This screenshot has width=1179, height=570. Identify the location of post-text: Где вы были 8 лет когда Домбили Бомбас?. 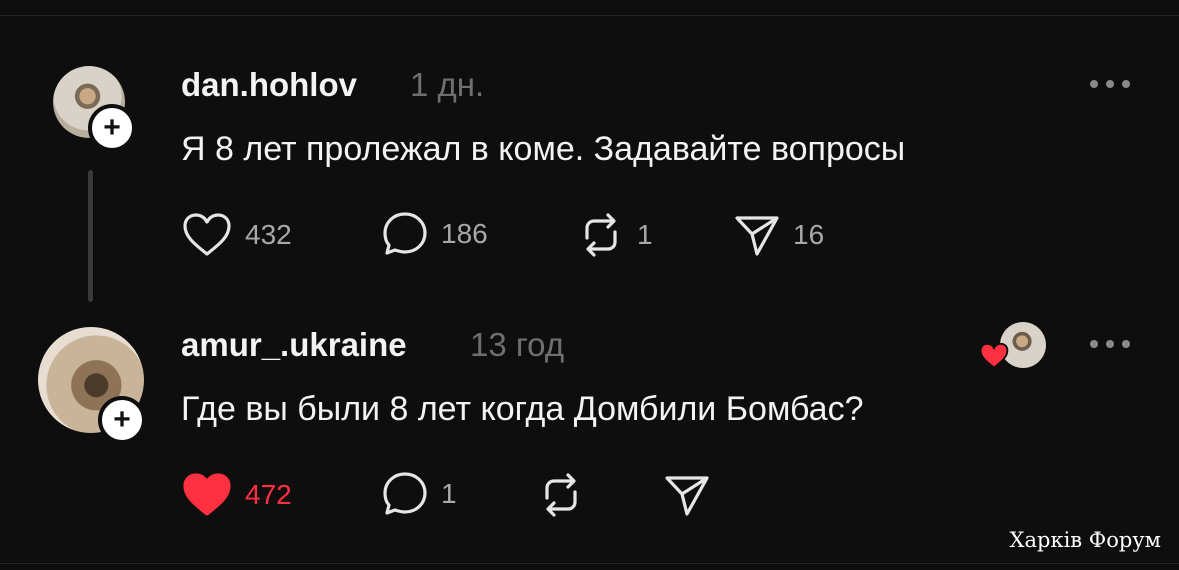
(522, 409).